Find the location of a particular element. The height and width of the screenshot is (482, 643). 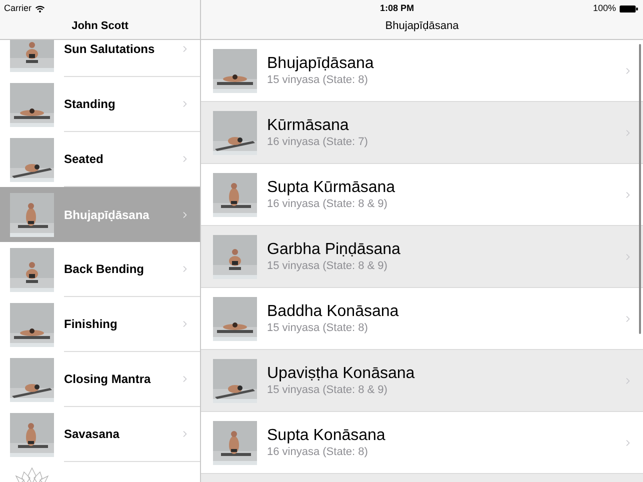

pose-title: Bhujapīḍāsana is located at coordinates (321, 63).